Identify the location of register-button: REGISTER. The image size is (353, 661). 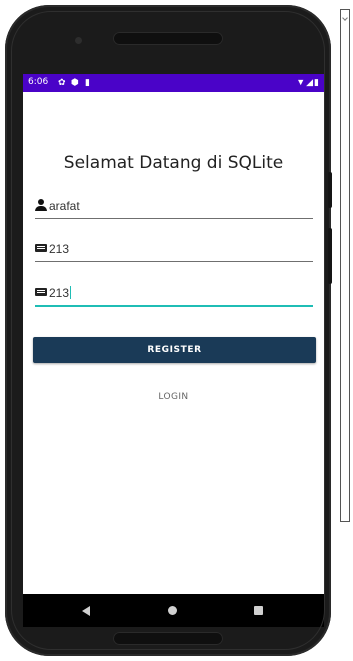
(174, 350).